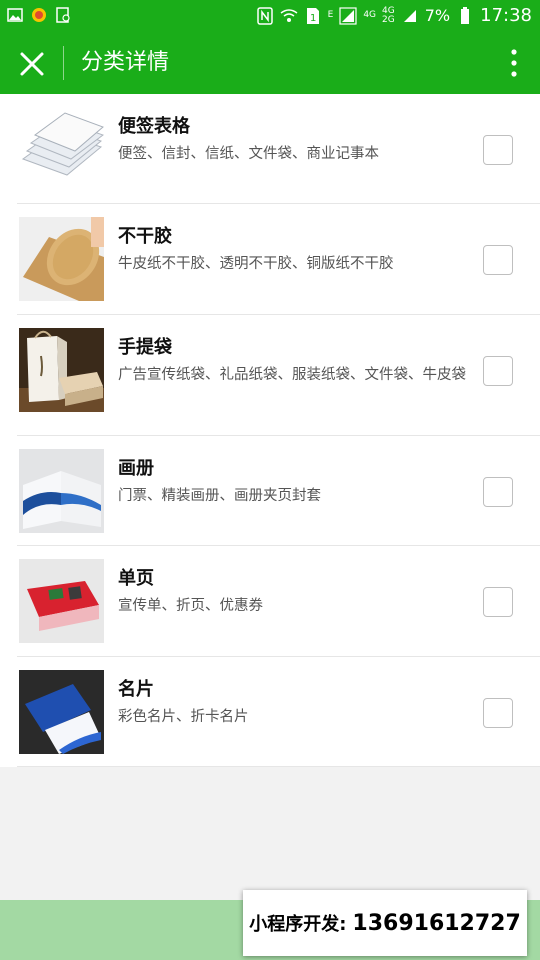 The height and width of the screenshot is (960, 540). What do you see at coordinates (125, 62) in the screenshot?
I see `page-title: 分类详情` at bounding box center [125, 62].